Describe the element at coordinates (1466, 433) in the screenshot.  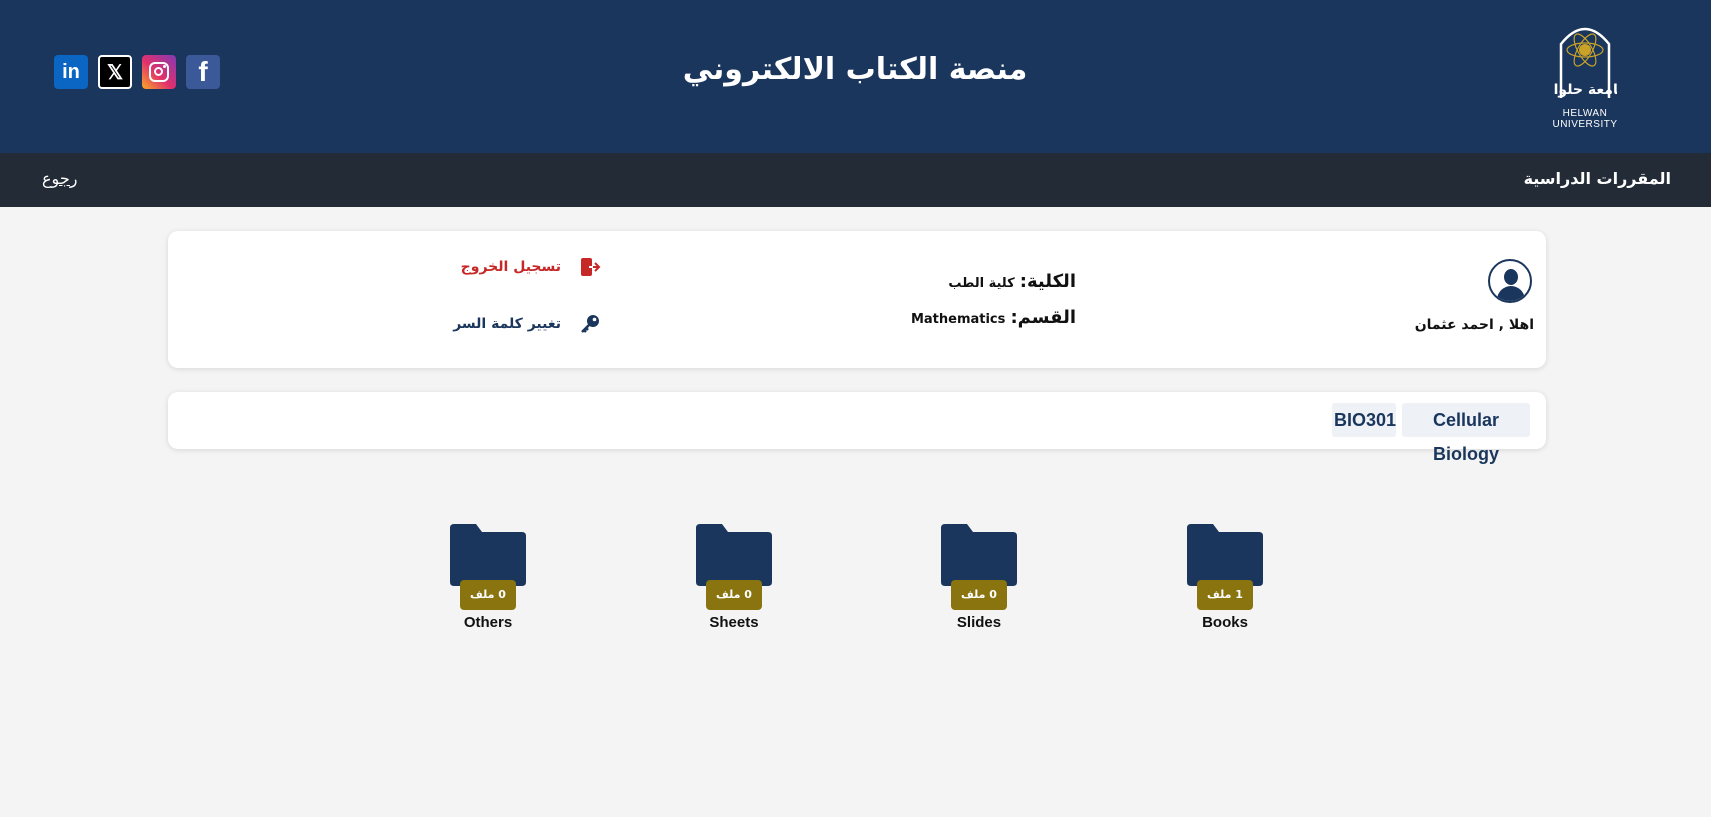
I see `course-name-chip: Cellular Biology` at that location.